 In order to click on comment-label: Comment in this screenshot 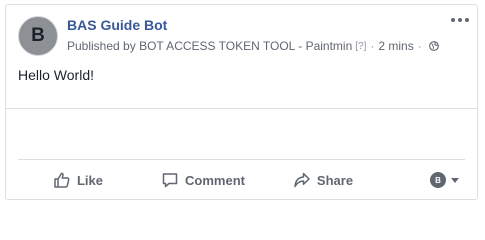, I will do `click(215, 180)`.